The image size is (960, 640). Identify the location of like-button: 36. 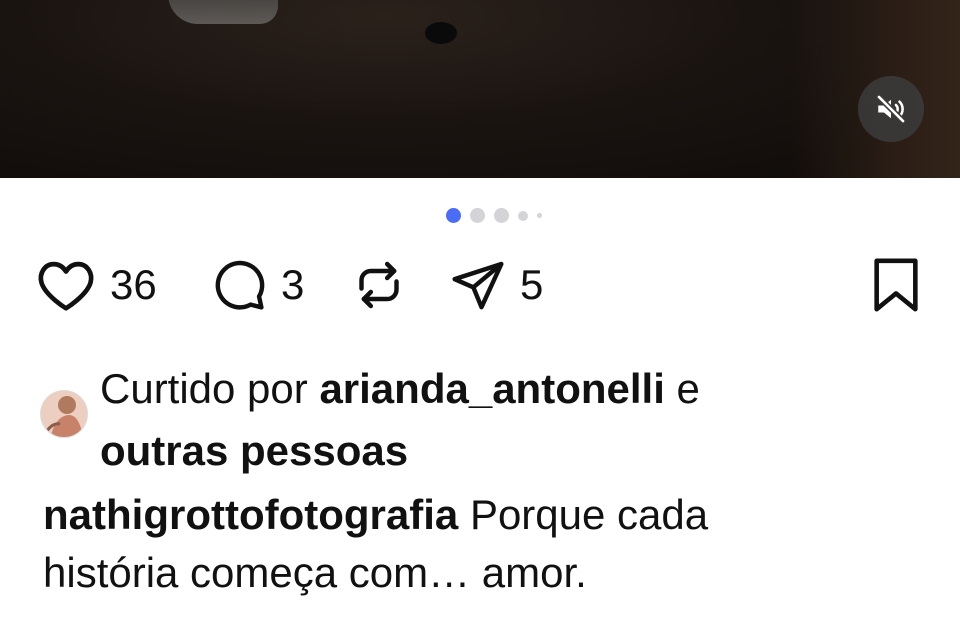
(96, 285).